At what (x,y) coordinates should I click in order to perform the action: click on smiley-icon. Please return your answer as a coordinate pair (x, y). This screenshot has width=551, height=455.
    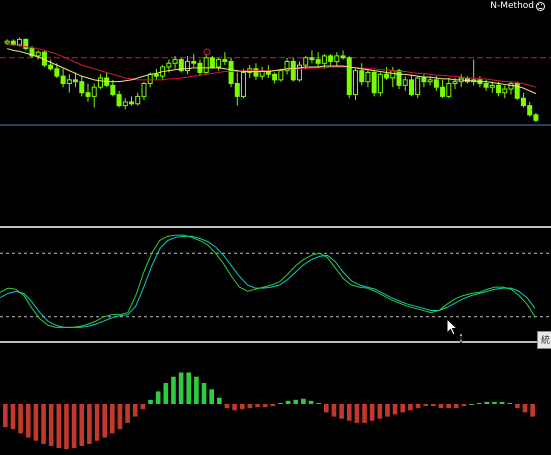
    Looking at the image, I should click on (540, 6).